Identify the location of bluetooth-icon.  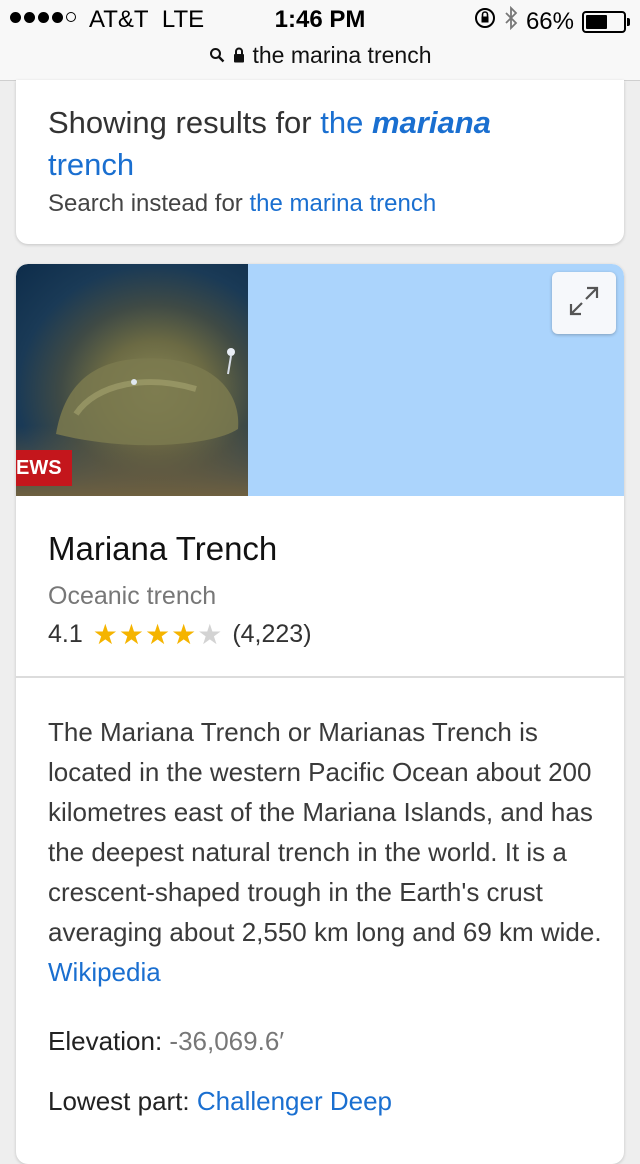
(511, 21).